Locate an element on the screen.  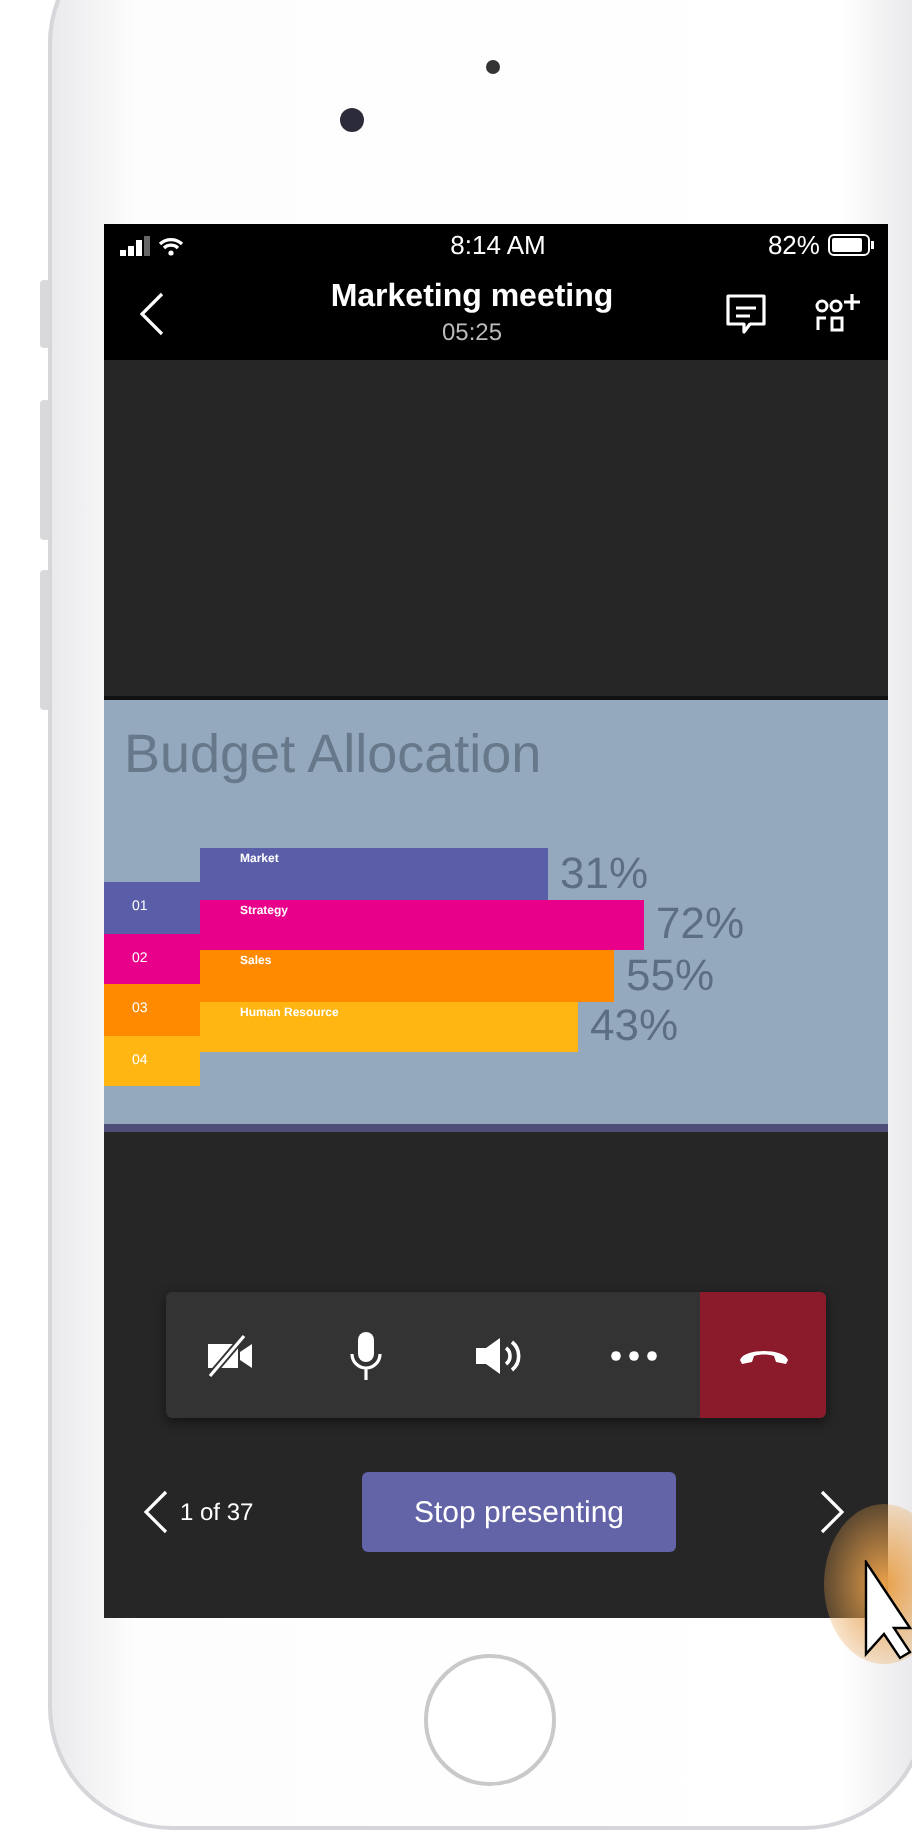
signal-icon is located at coordinates (136, 245).